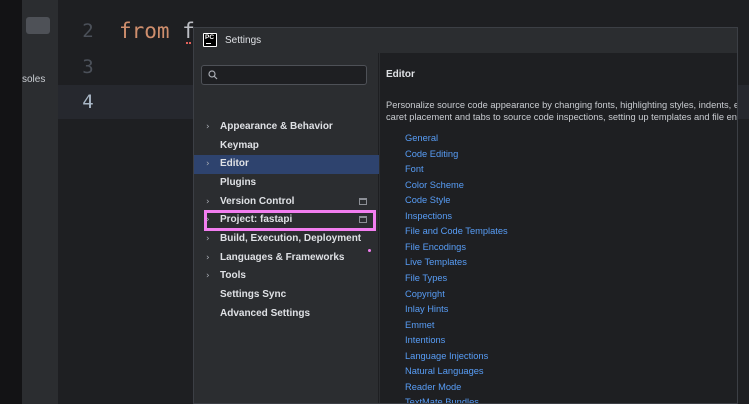 This screenshot has height=404, width=749. I want to click on app-icon-text: PC, so click(210, 40).